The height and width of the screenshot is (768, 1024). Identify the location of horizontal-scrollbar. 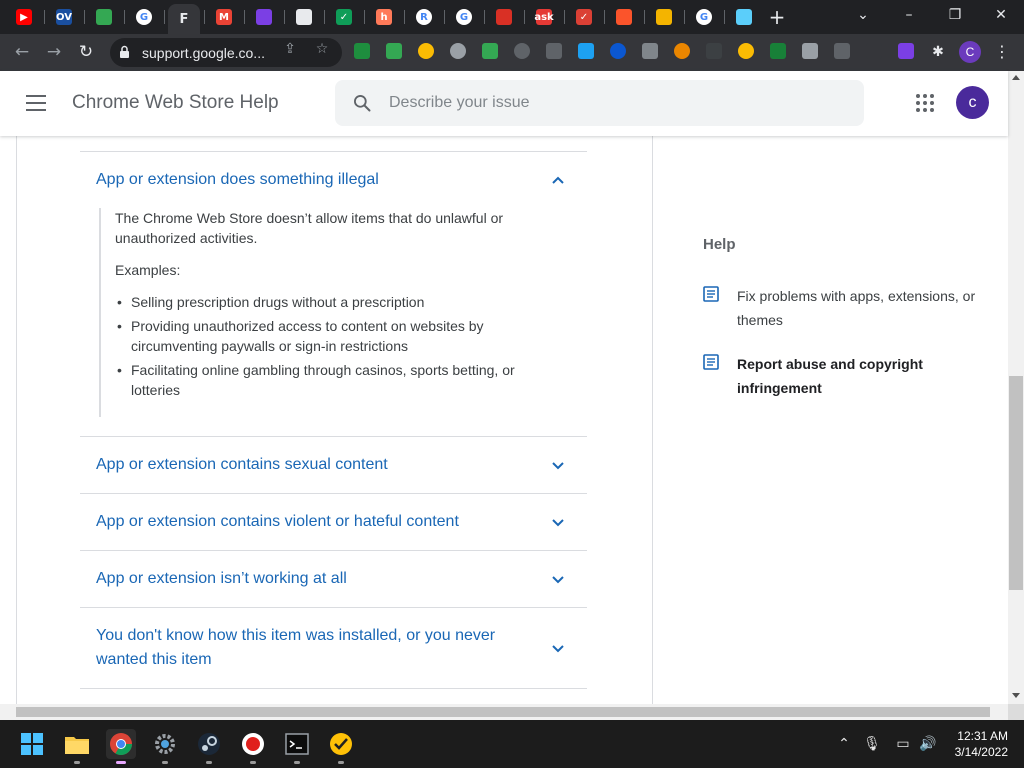
(504, 712).